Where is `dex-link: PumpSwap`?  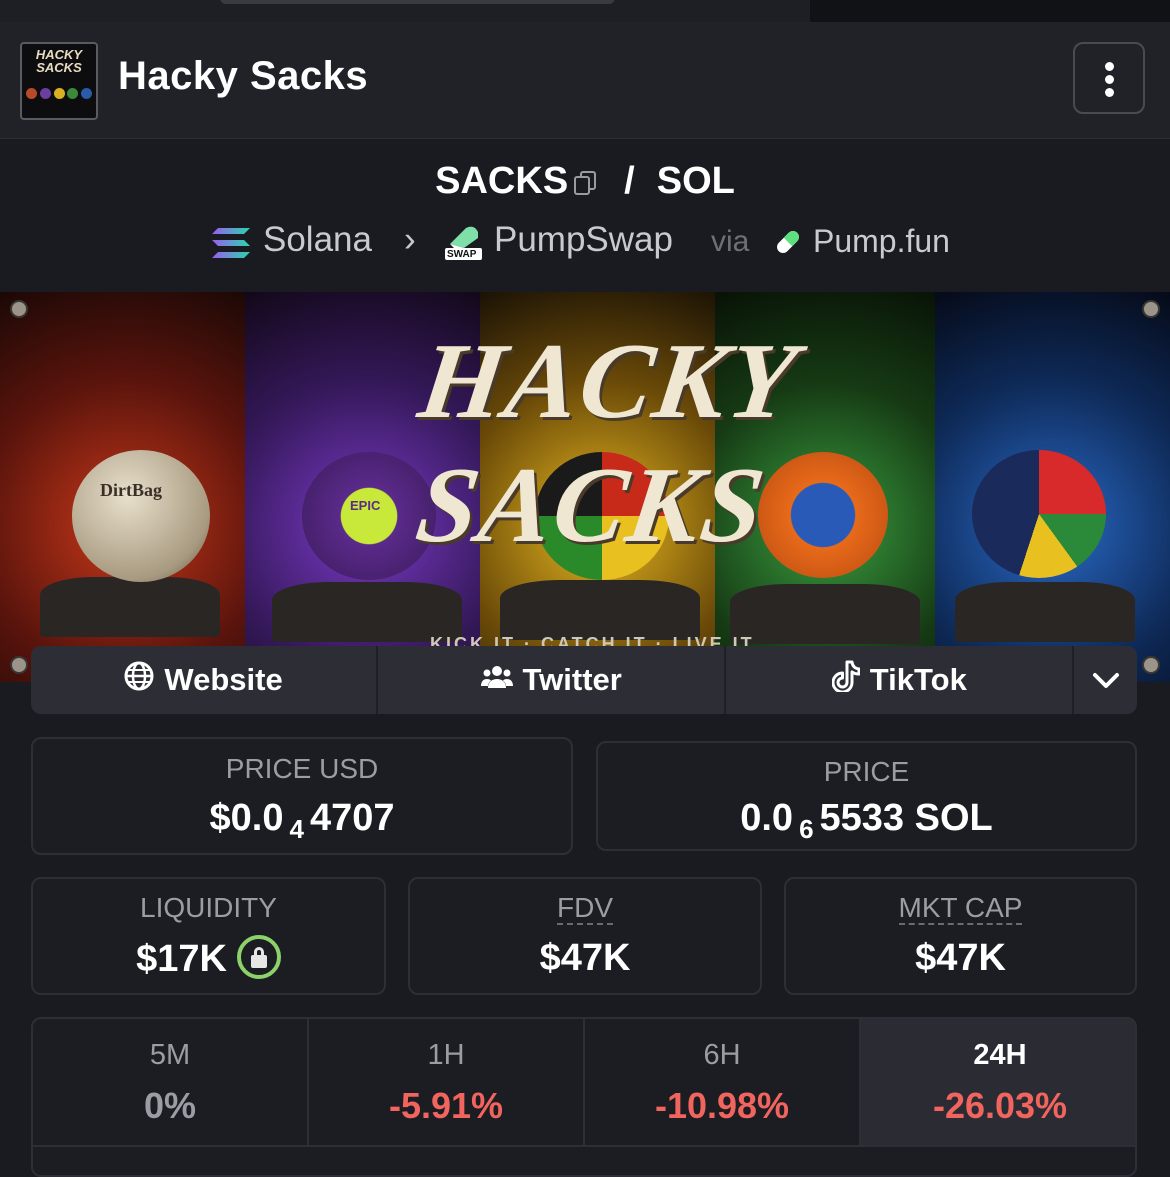 dex-link: PumpSwap is located at coordinates (583, 240).